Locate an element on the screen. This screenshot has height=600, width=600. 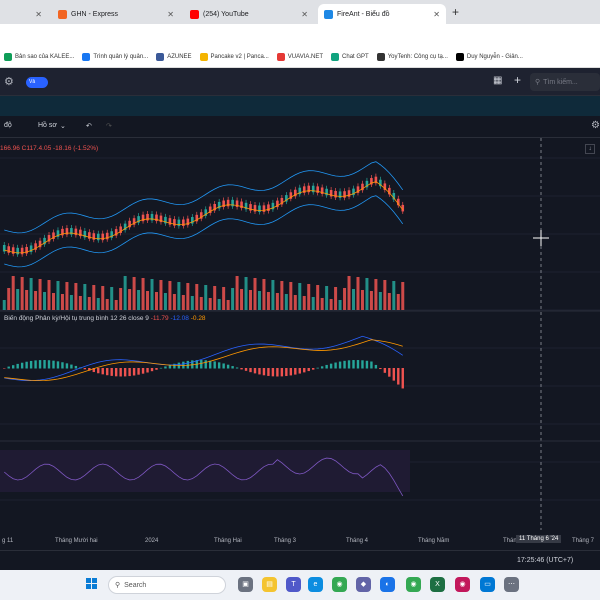
taskbar-search: ⚲ Search is located at coordinates (167, 585).